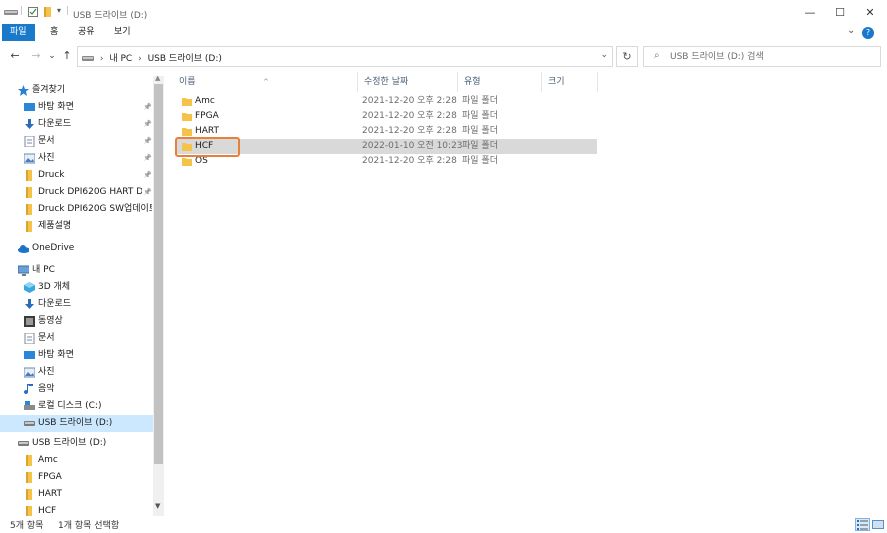 The image size is (887, 533). What do you see at coordinates (443, 524) in the screenshot?
I see `status-bar: 5개 항목 1개 항목 선택함` at bounding box center [443, 524].